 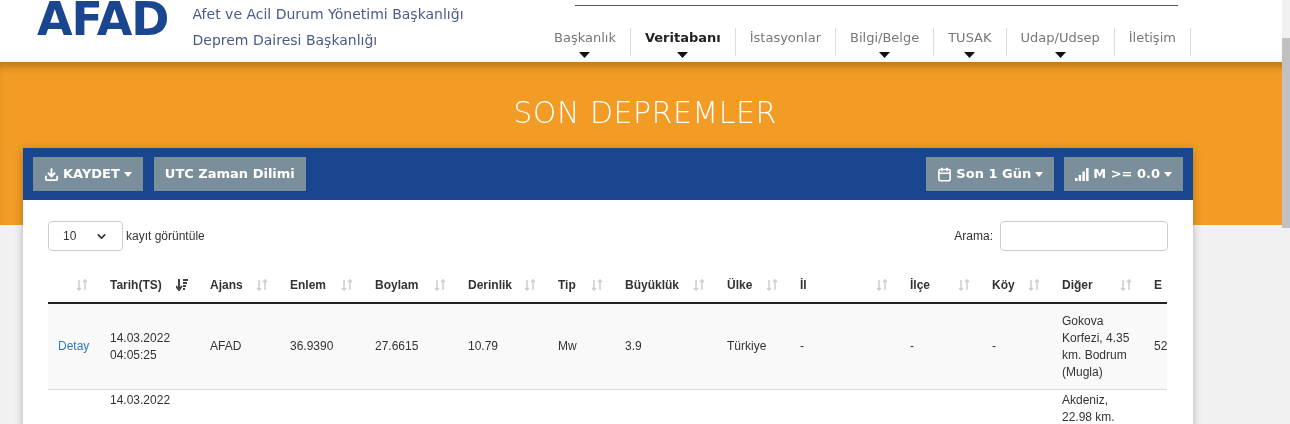 I want to click on calendar-icon, so click(x=945, y=174).